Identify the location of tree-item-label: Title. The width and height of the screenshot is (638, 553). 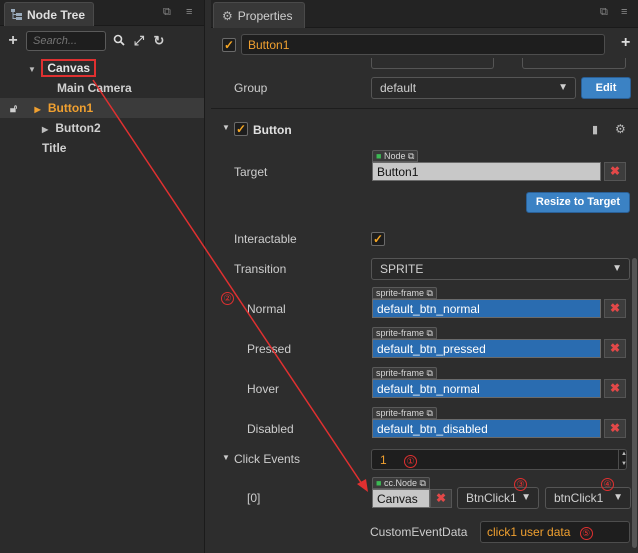
(54, 148).